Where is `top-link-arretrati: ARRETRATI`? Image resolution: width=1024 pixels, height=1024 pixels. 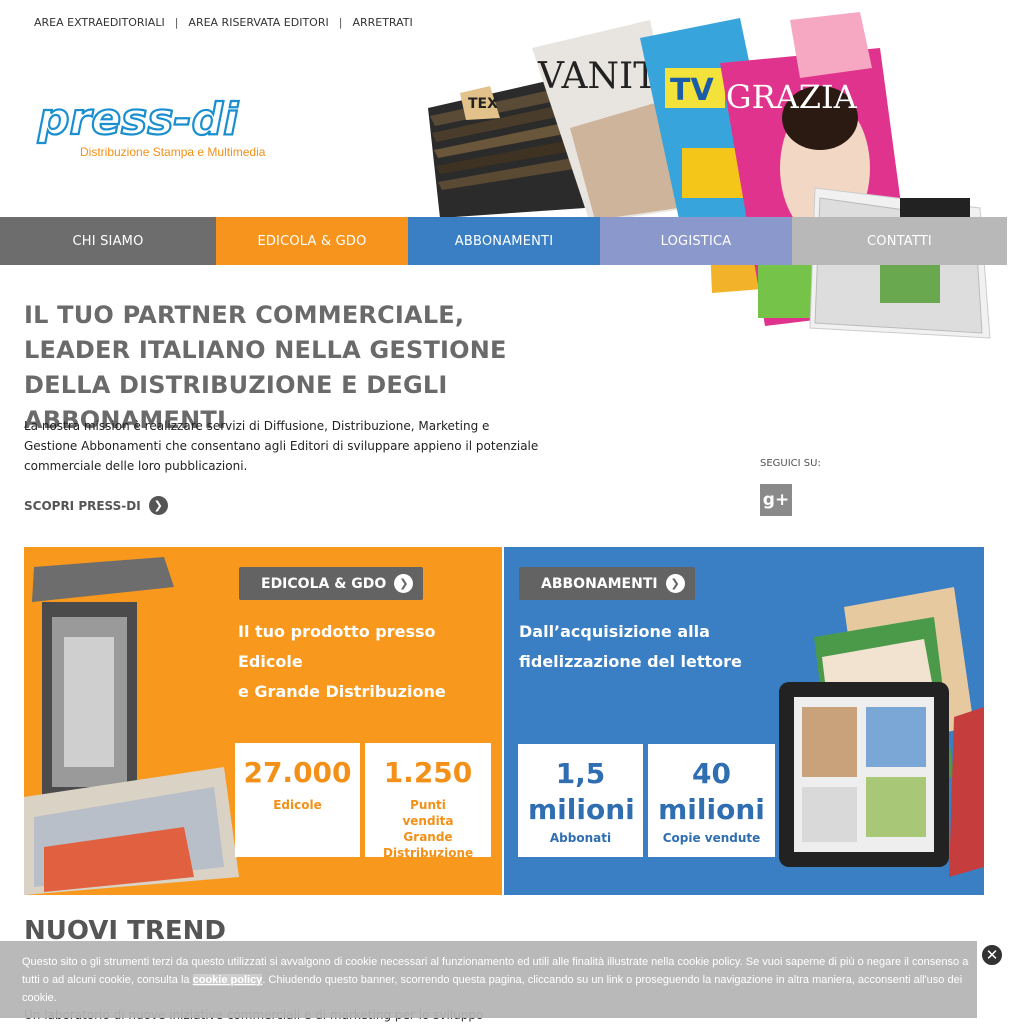
top-link-arretrati: ARRETRATI is located at coordinates (382, 22).